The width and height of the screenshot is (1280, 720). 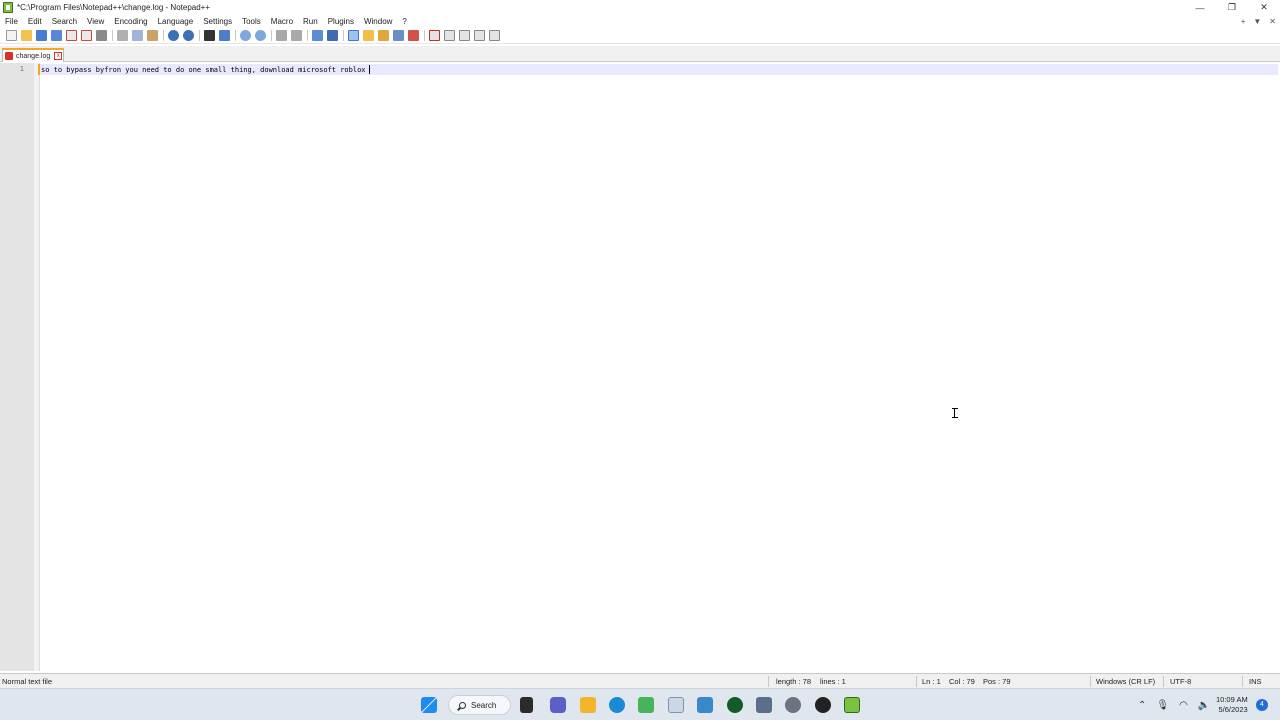 I want to click on menu-search: Search, so click(x=64, y=21).